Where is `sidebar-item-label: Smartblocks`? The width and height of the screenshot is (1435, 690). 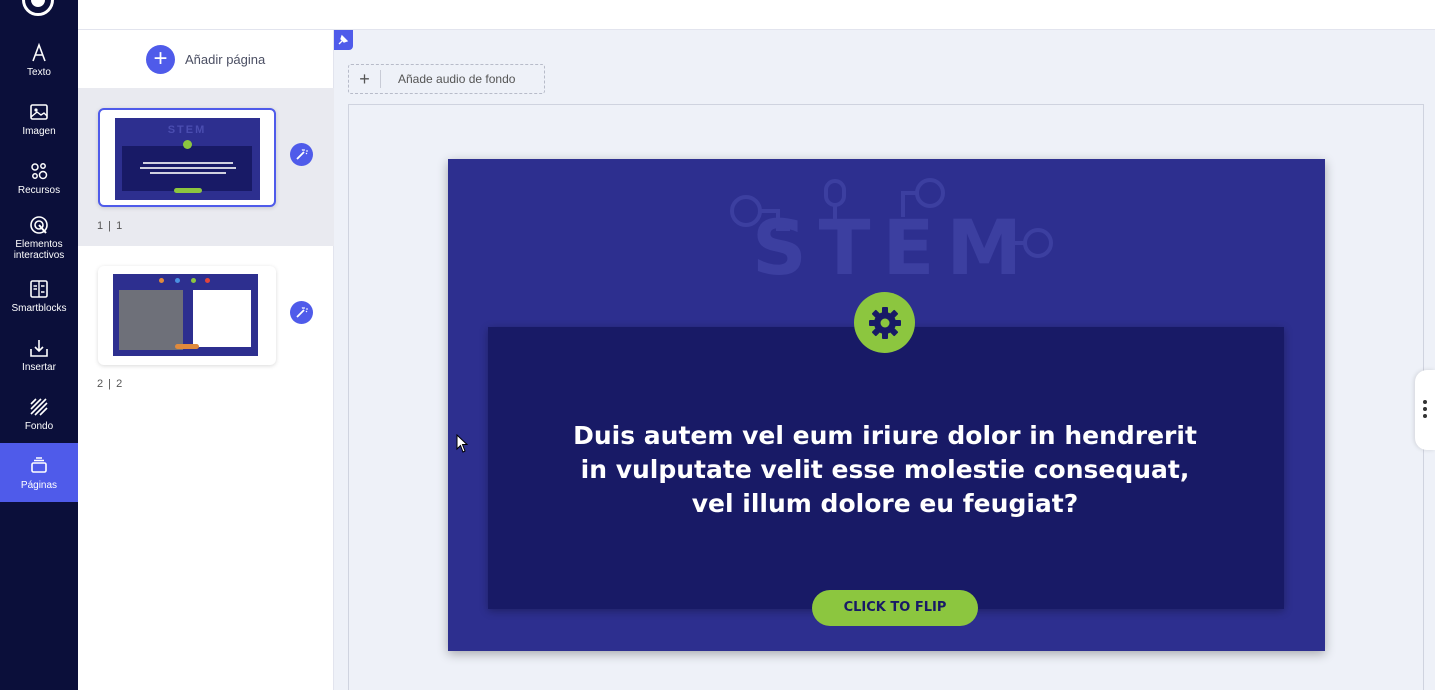
sidebar-item-label: Smartblocks is located at coordinates (39, 308).